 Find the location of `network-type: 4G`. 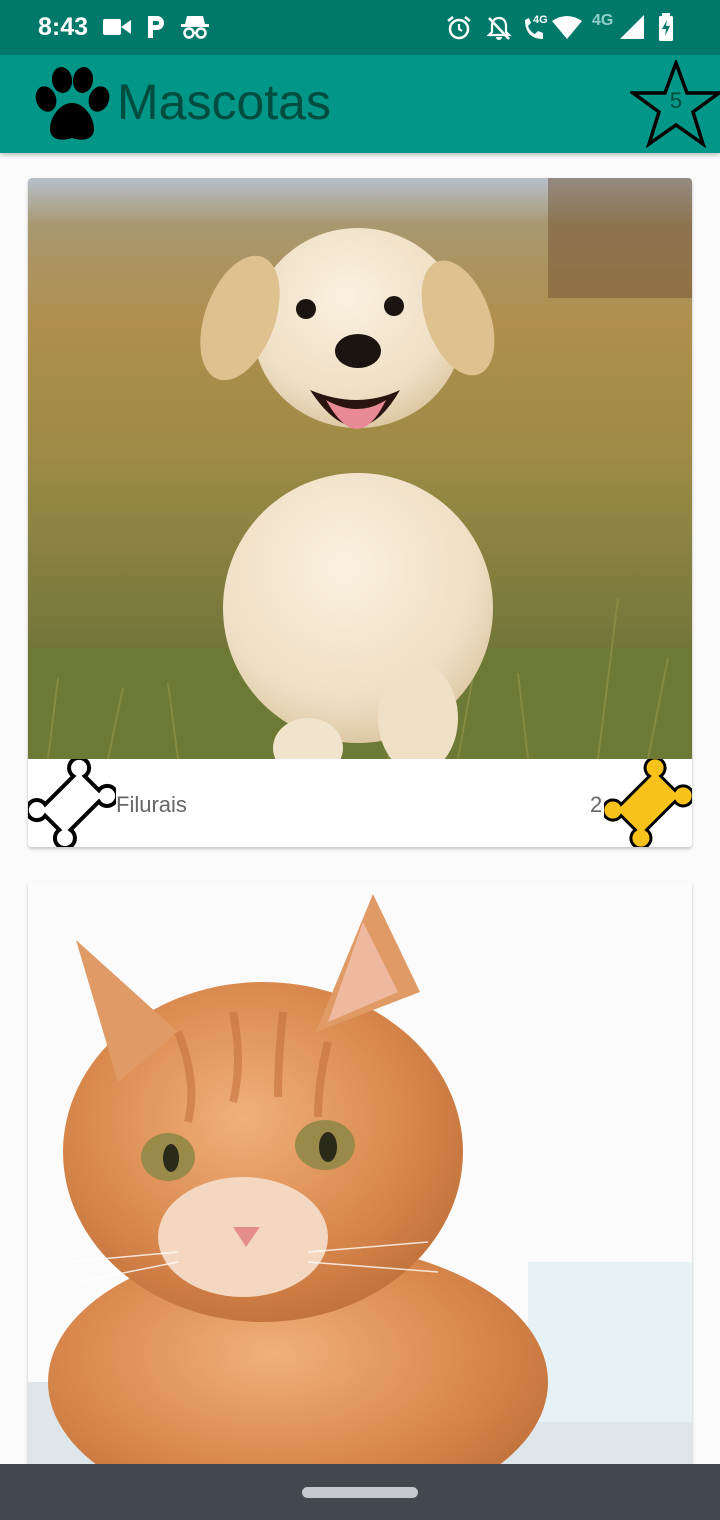

network-type: 4G is located at coordinates (603, 20).